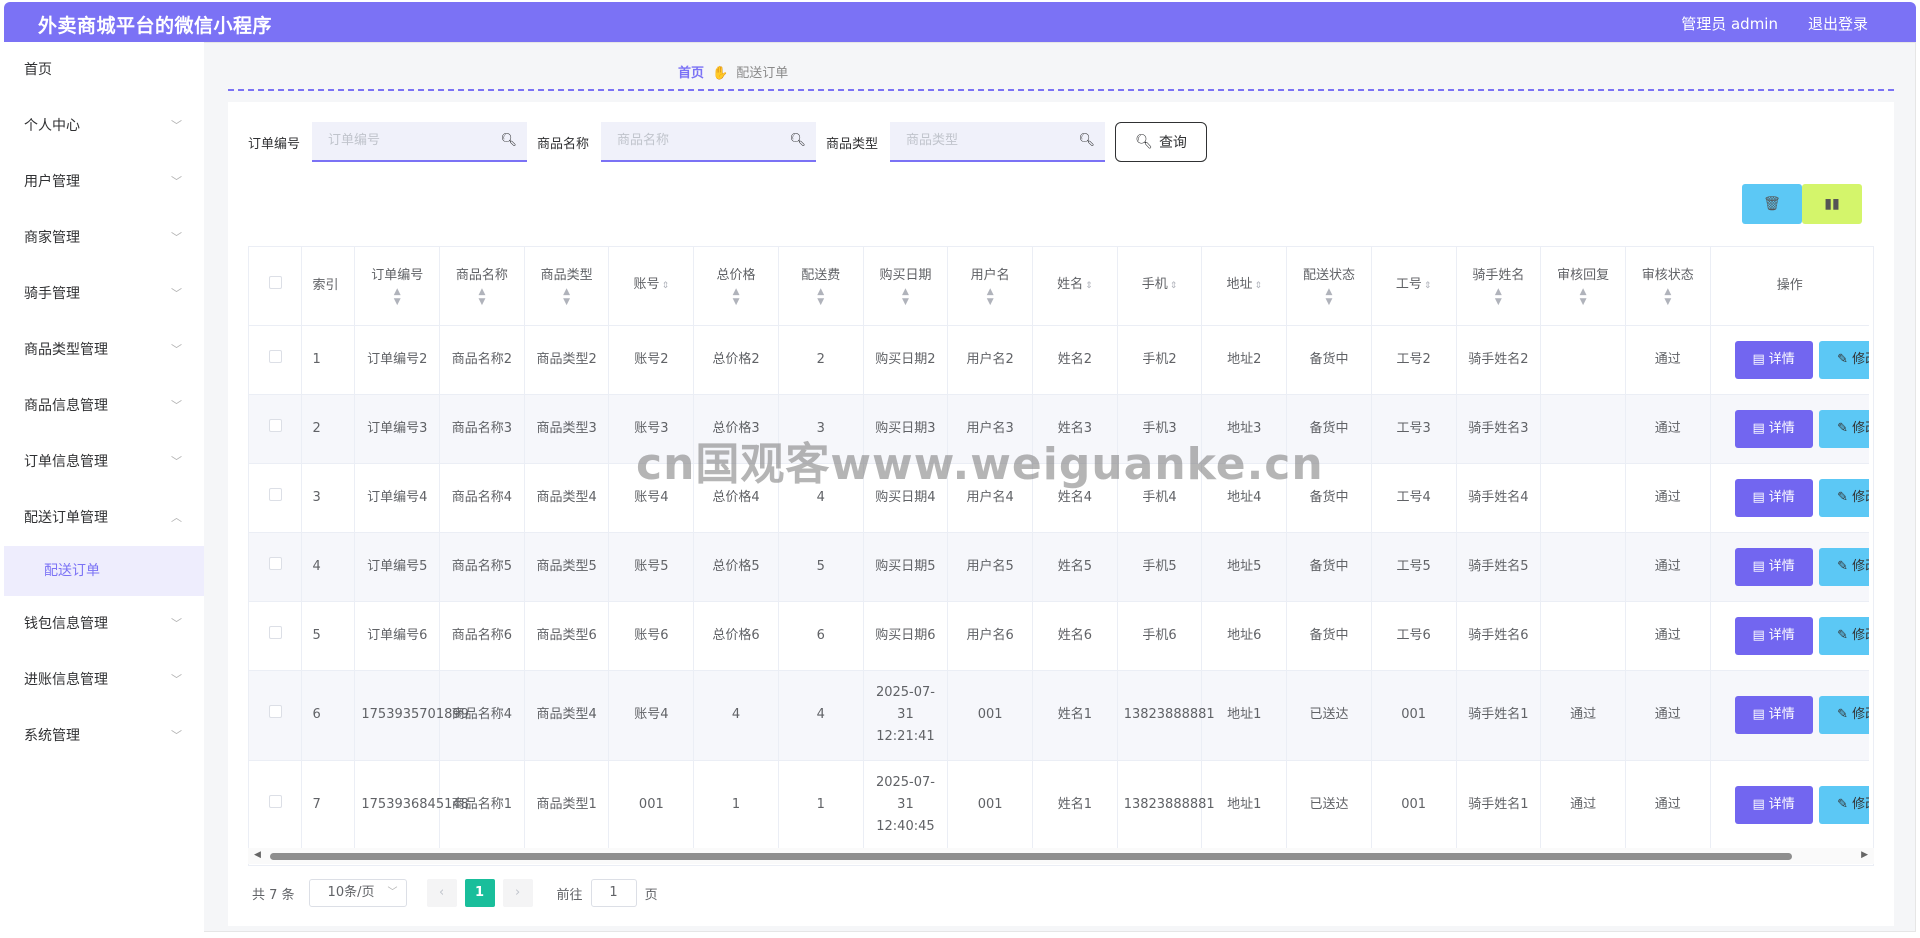 The image size is (1920, 938). I want to click on sidebar-item-system: 系统管理 ﹀, so click(104, 736).